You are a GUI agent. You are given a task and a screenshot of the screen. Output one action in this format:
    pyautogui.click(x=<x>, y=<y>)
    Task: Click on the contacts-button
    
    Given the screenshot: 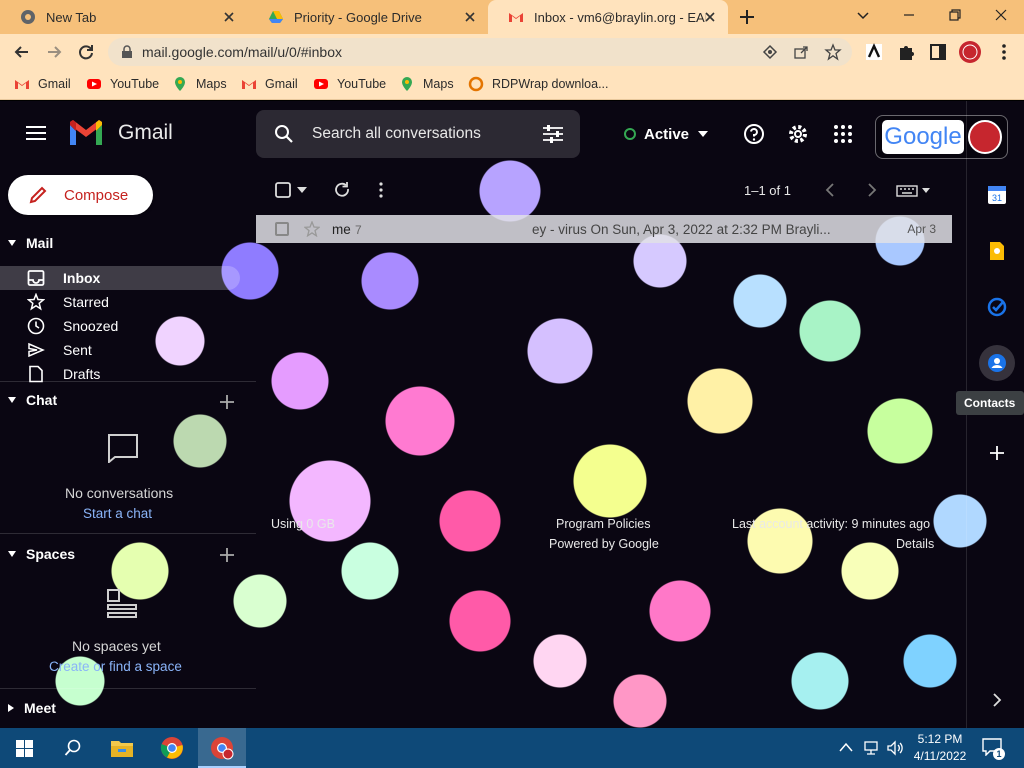 What is the action you would take?
    pyautogui.click(x=997, y=363)
    